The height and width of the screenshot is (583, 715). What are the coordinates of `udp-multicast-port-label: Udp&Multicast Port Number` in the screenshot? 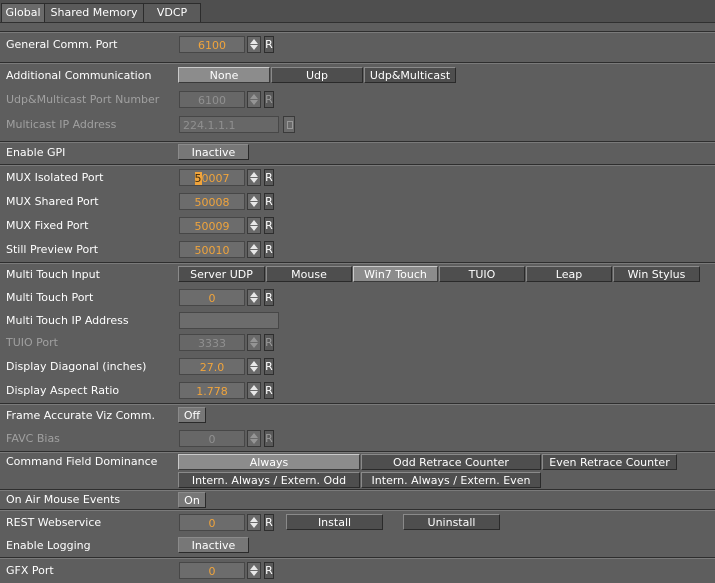 It's located at (83, 99).